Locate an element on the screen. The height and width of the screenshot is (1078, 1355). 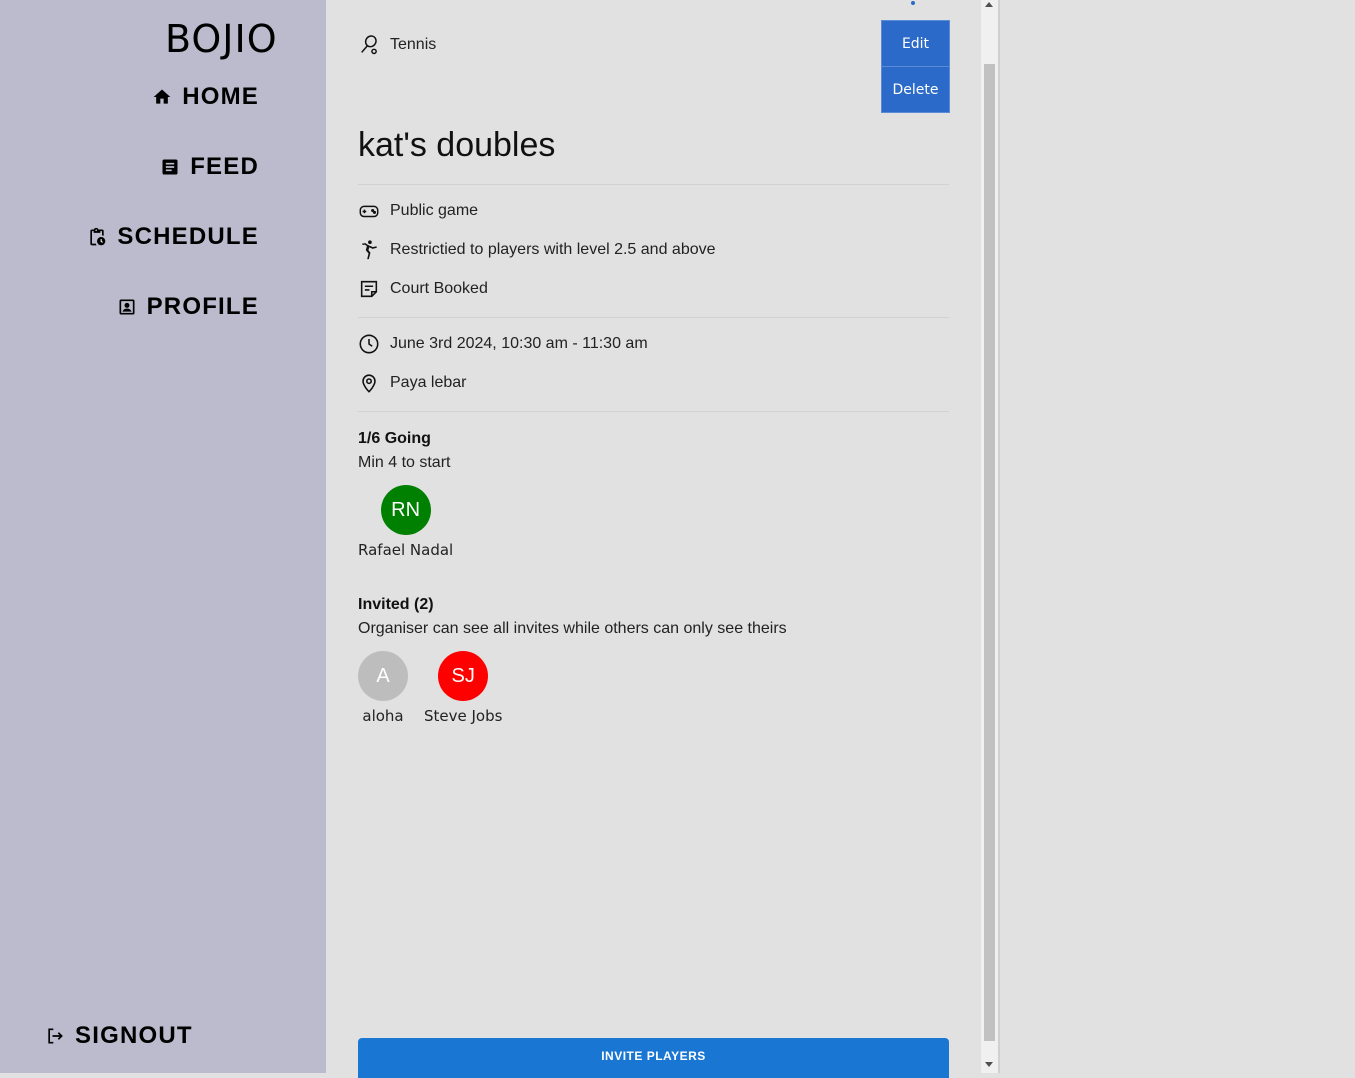
booking-row: Court Booked is located at coordinates (423, 289).